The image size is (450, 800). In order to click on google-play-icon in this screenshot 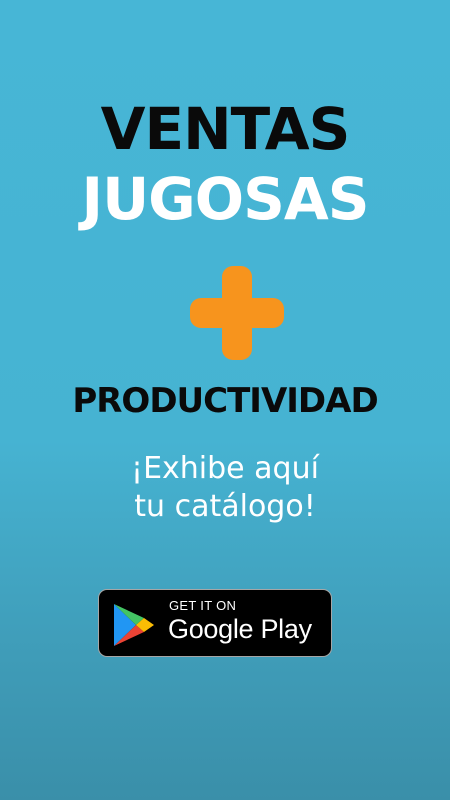, I will do `click(134, 625)`.